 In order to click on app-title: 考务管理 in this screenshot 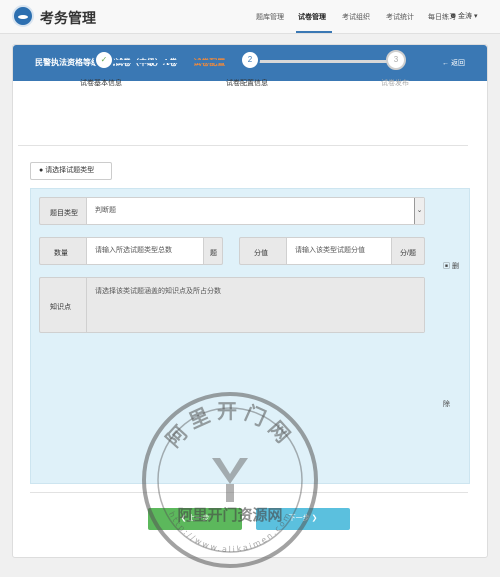, I will do `click(68, 19)`.